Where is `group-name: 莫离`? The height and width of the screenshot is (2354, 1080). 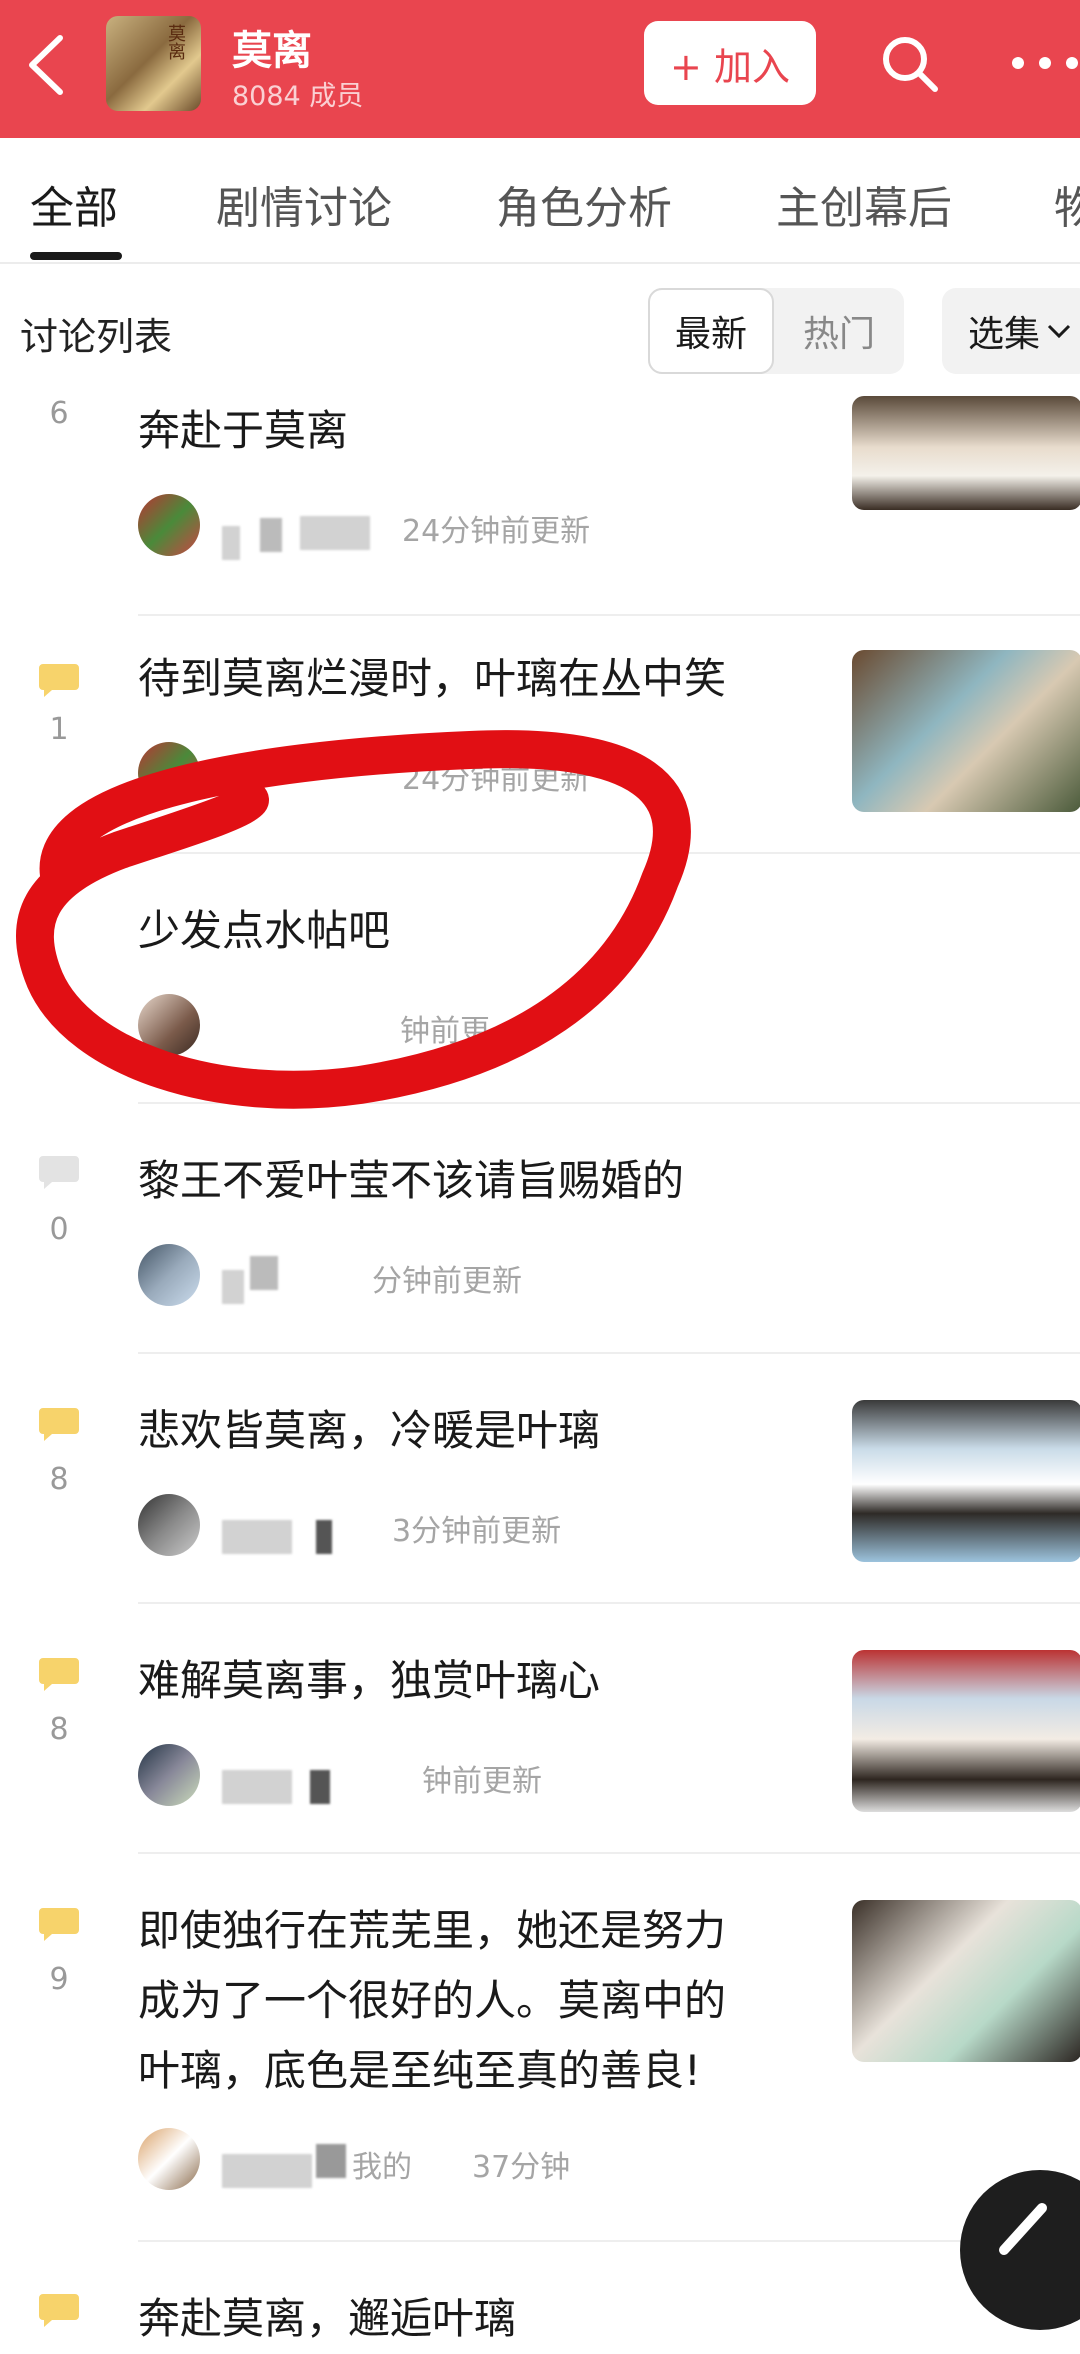
group-name: 莫离 is located at coordinates (272, 51).